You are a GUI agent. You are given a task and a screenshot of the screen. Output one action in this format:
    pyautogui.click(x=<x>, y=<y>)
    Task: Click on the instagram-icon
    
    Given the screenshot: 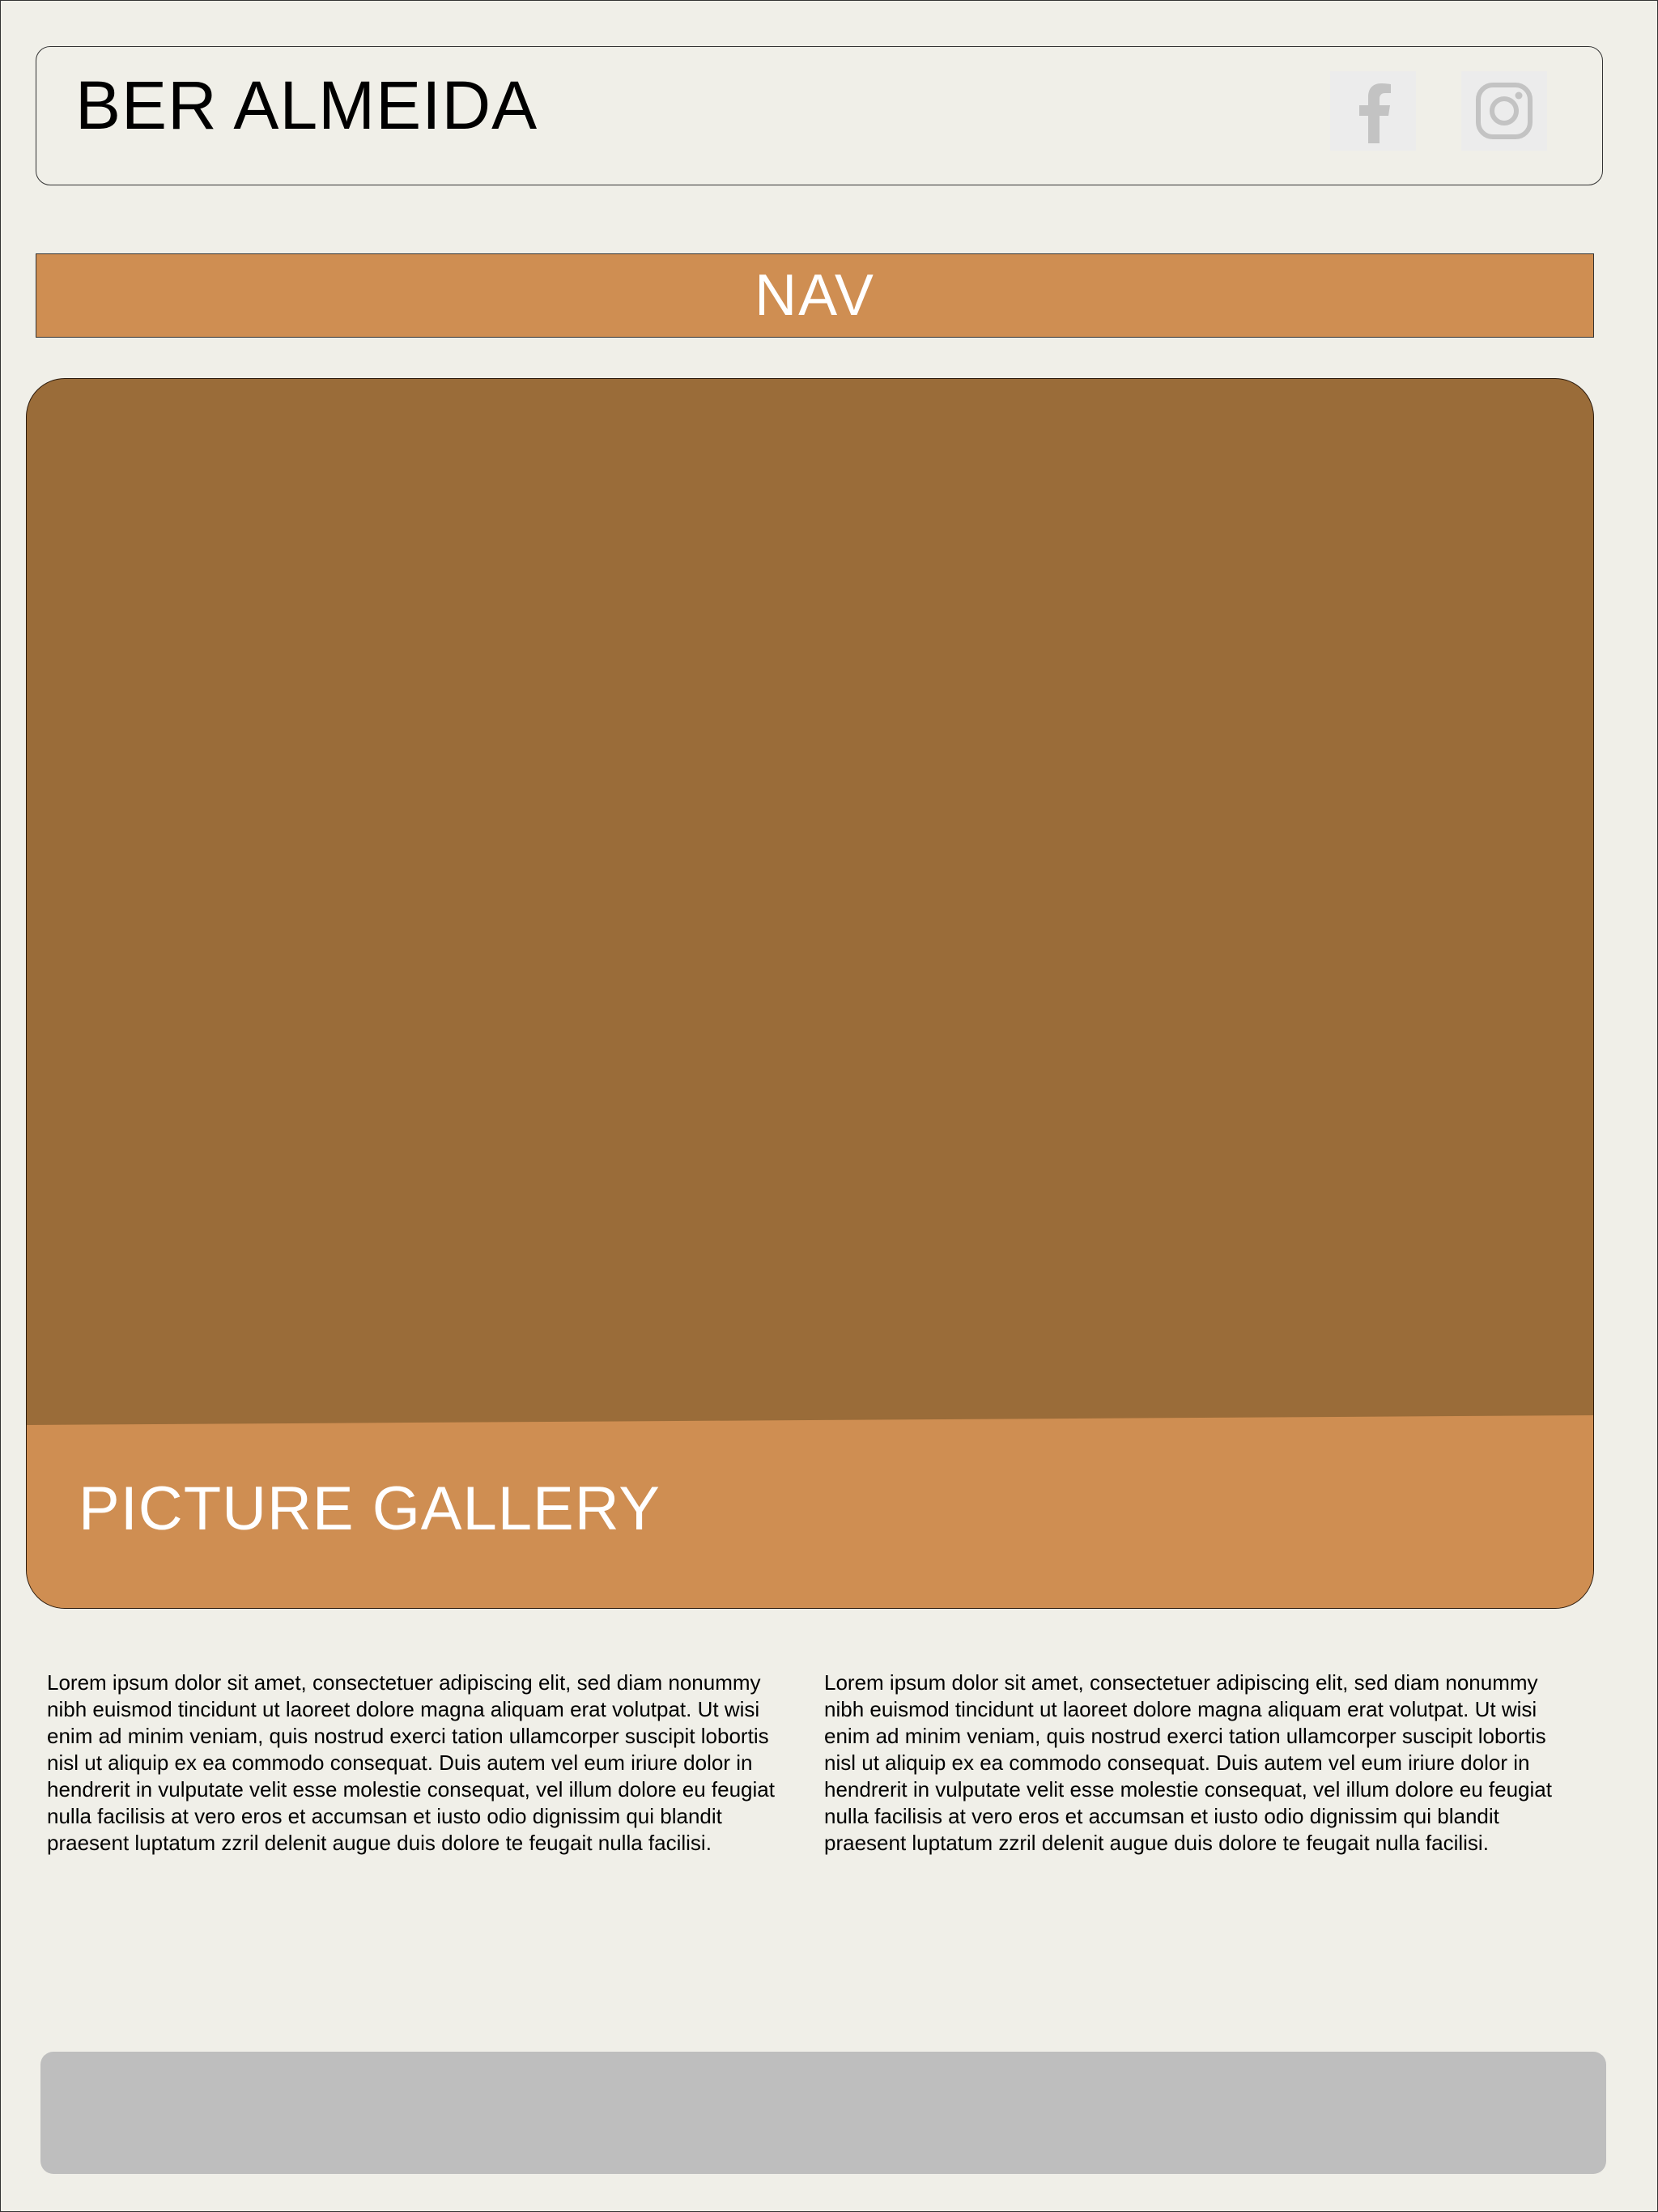 What is the action you would take?
    pyautogui.click(x=1504, y=111)
    